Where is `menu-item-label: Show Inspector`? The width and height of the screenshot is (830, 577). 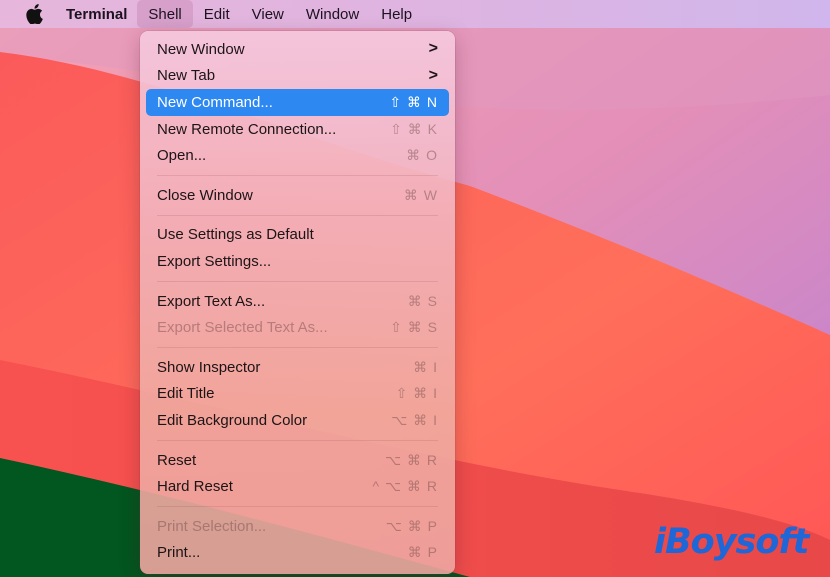 menu-item-label: Show Inspector is located at coordinates (209, 367).